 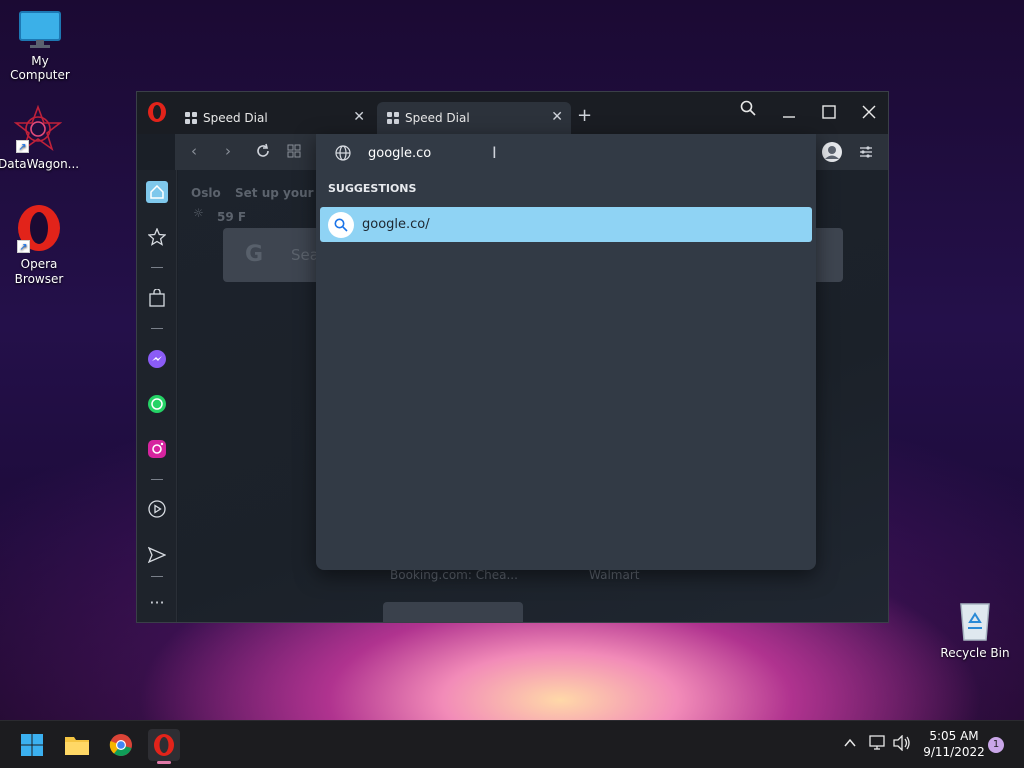 What do you see at coordinates (518, 153) in the screenshot?
I see `address-input` at bounding box center [518, 153].